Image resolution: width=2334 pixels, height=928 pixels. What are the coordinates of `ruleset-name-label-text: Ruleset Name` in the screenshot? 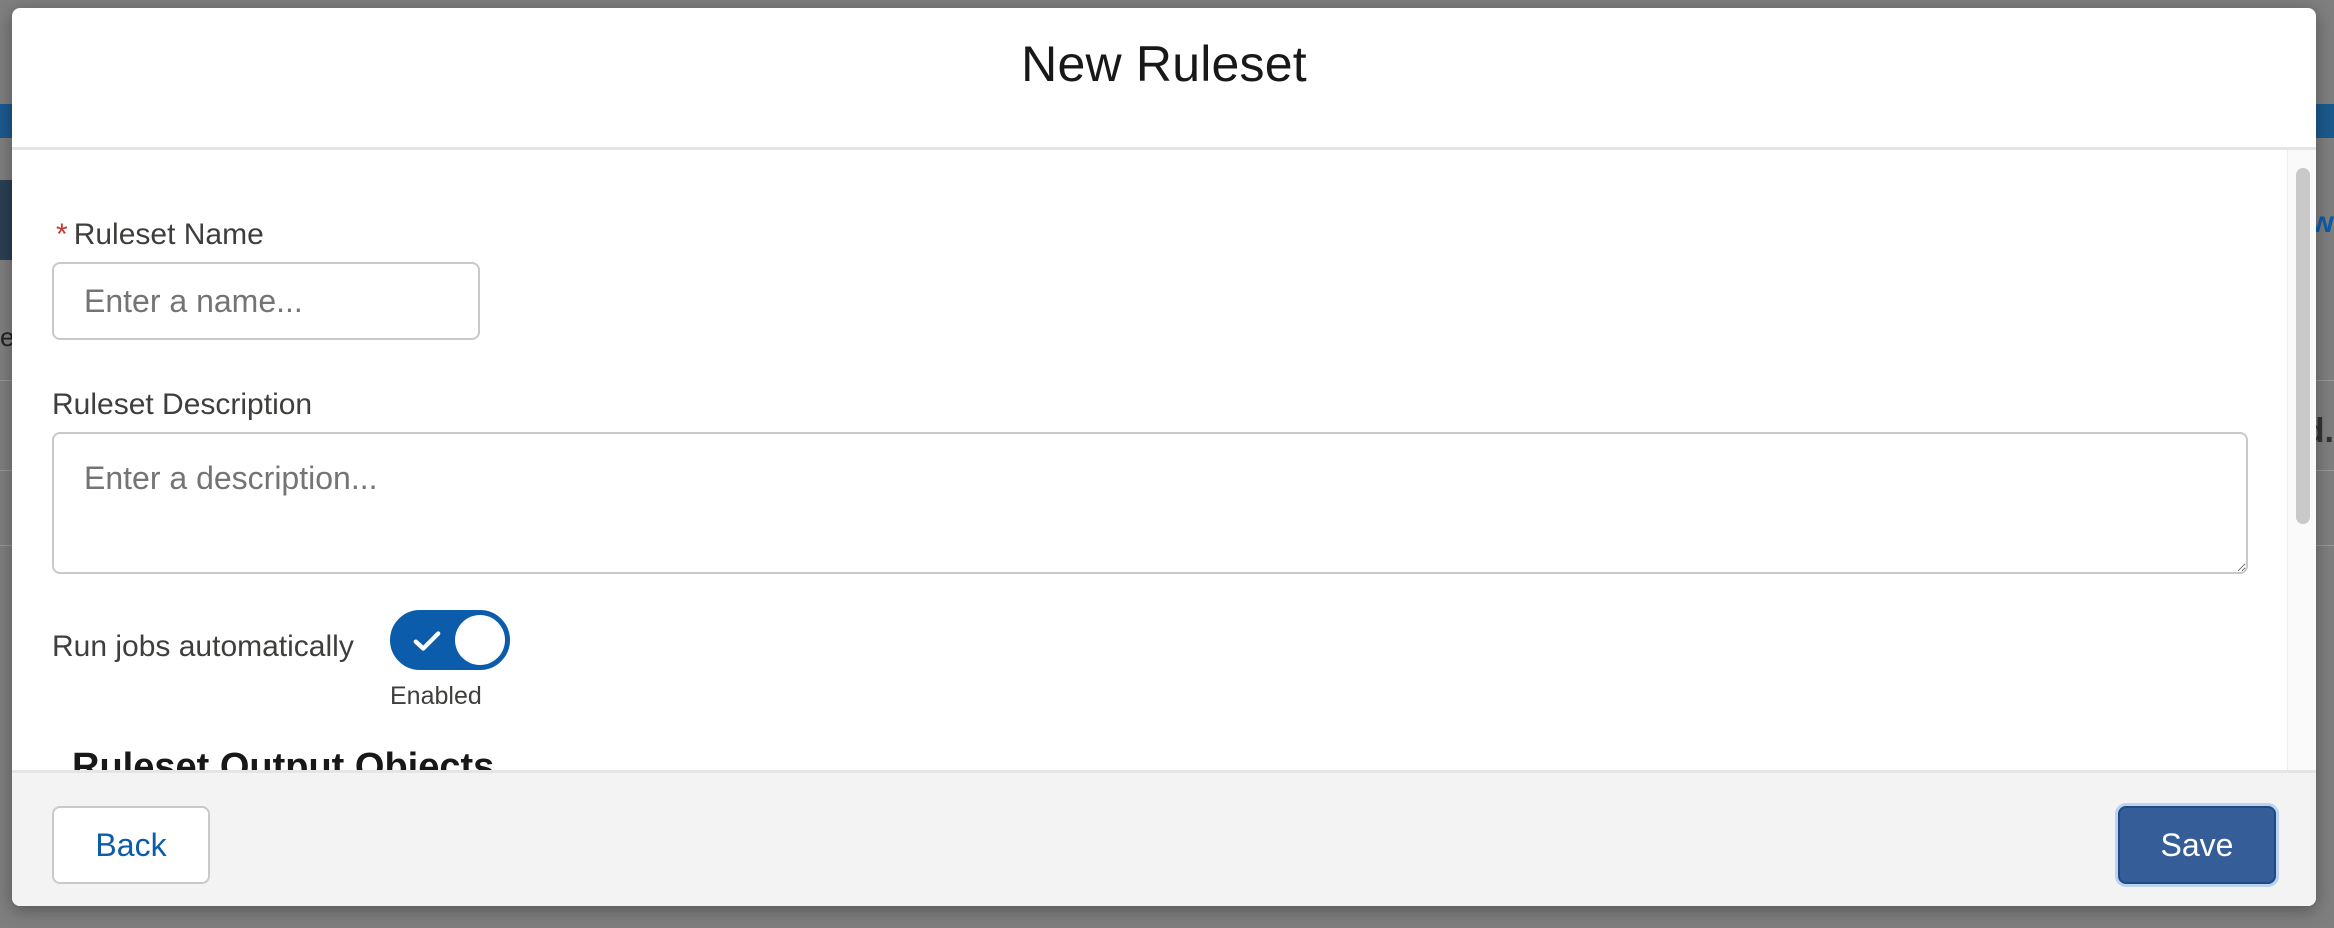 It's located at (168, 234).